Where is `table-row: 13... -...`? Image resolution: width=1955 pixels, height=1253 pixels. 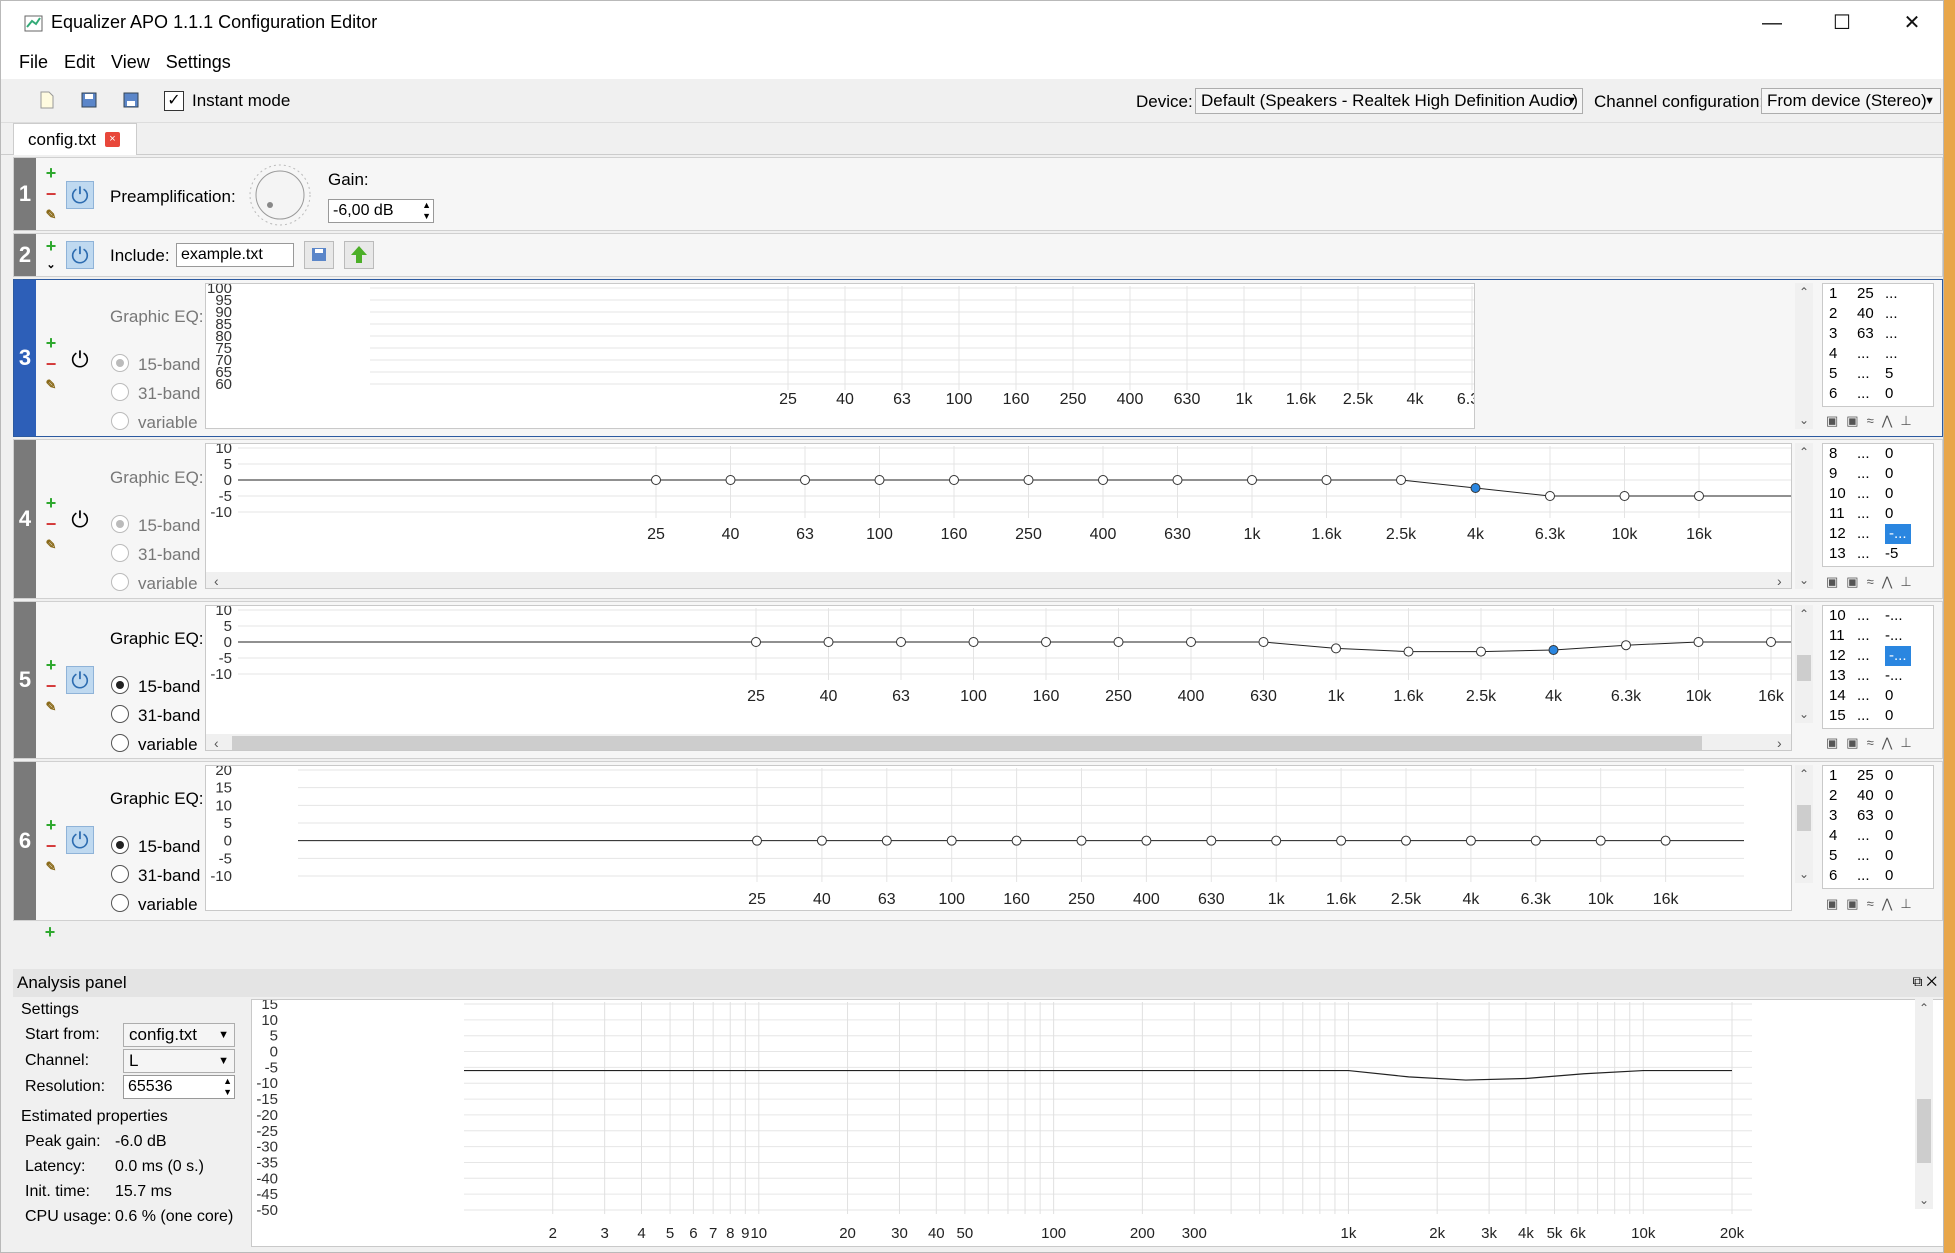 table-row: 13... -... is located at coordinates (1878, 676).